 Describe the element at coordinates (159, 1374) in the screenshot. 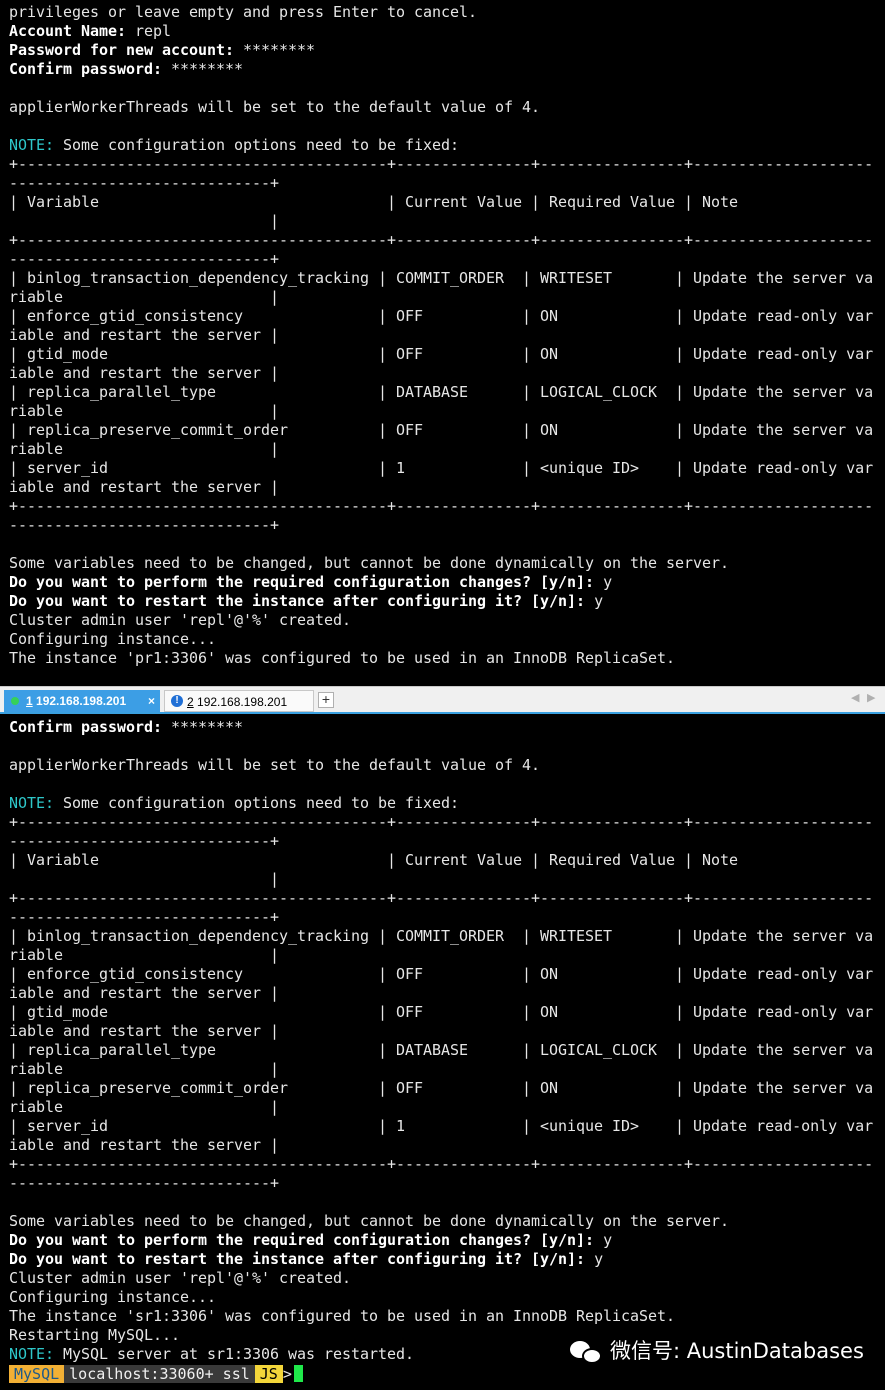

I see `prompt-host-segment: localhost:33060+ ssl` at that location.